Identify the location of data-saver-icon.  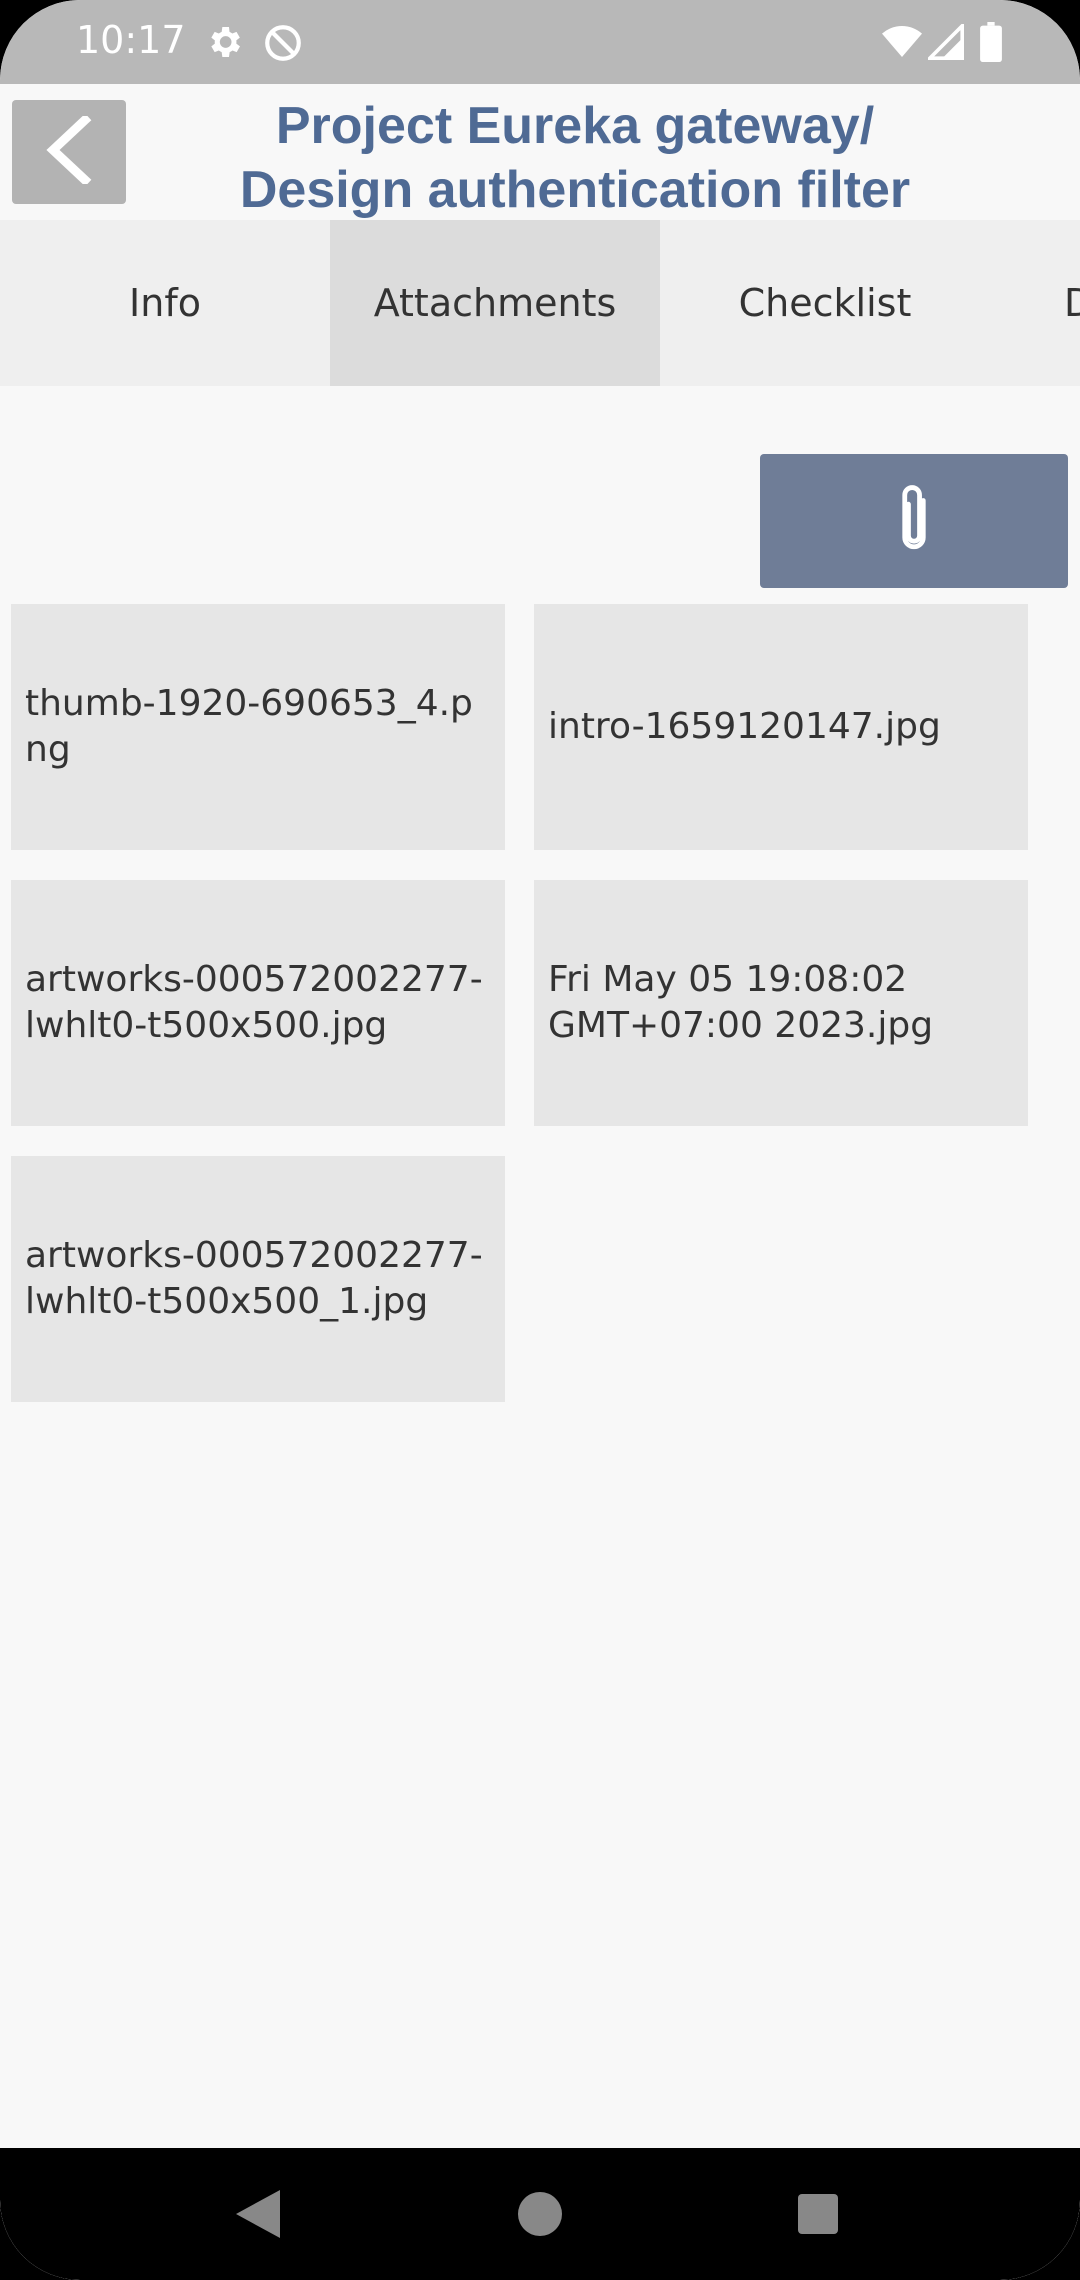
(283, 45).